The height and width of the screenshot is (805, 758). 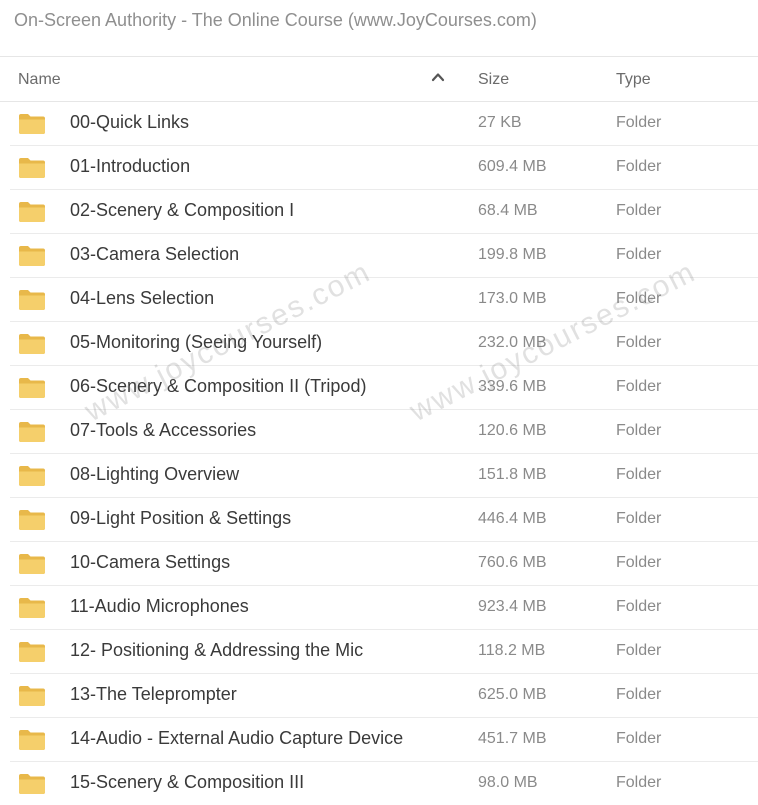 What do you see at coordinates (500, 122) in the screenshot?
I see `folder-size: 27 KB` at bounding box center [500, 122].